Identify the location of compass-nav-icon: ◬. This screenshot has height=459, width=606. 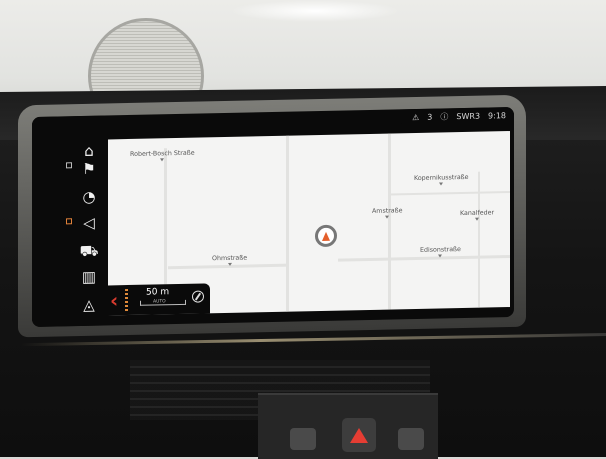
(89, 305).